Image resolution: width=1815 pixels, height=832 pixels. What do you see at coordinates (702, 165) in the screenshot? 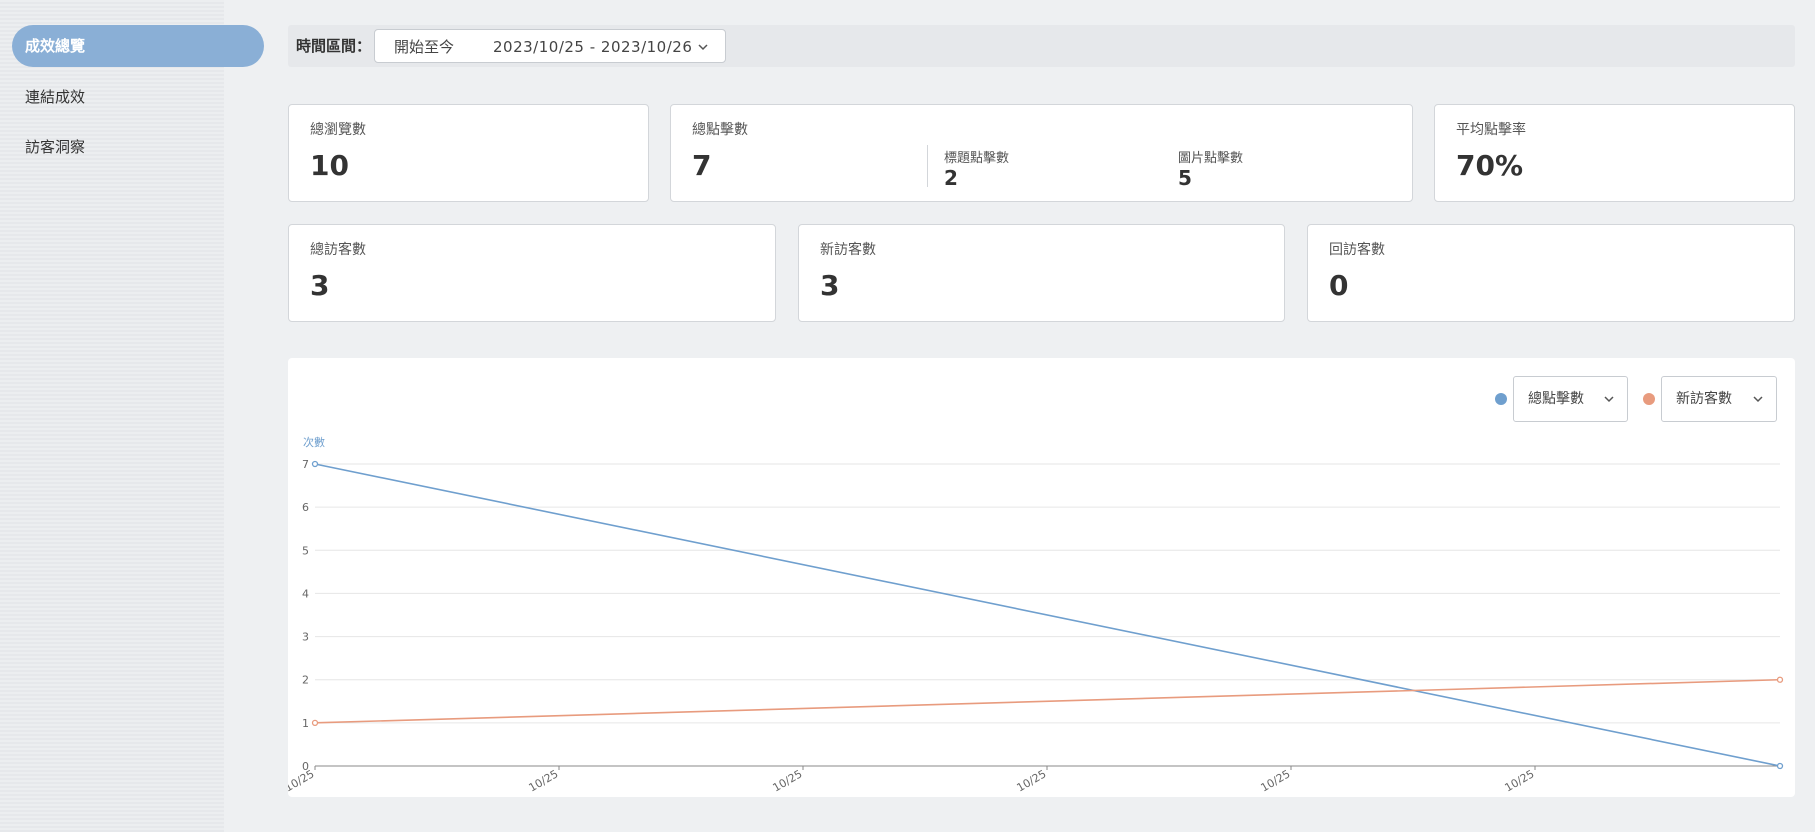
I see `stat-value: 7` at bounding box center [702, 165].